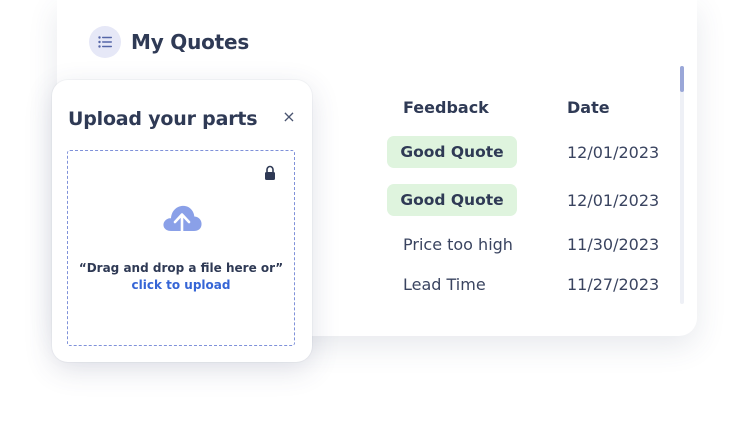  Describe the element at coordinates (458, 244) in the screenshot. I see `feedback-text: Price too high` at that location.